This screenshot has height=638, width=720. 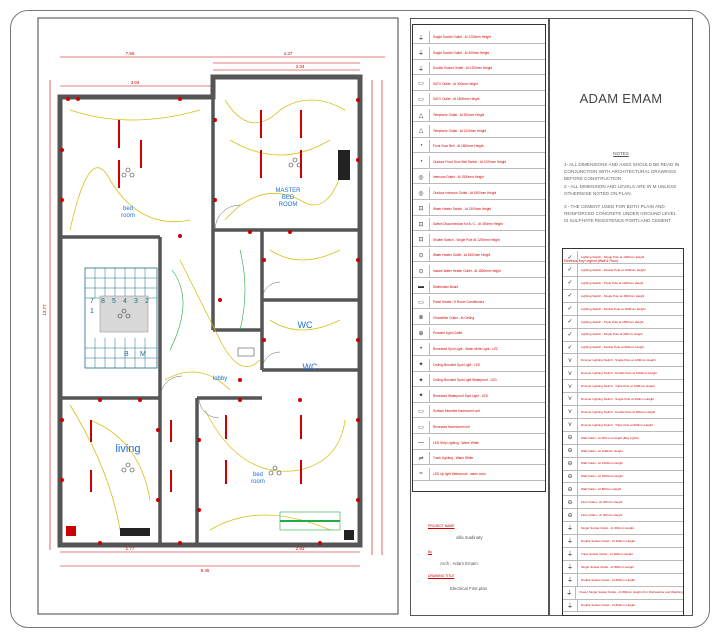 I want to click on legend-symbol-icon: ◎, so click(x=421, y=193).